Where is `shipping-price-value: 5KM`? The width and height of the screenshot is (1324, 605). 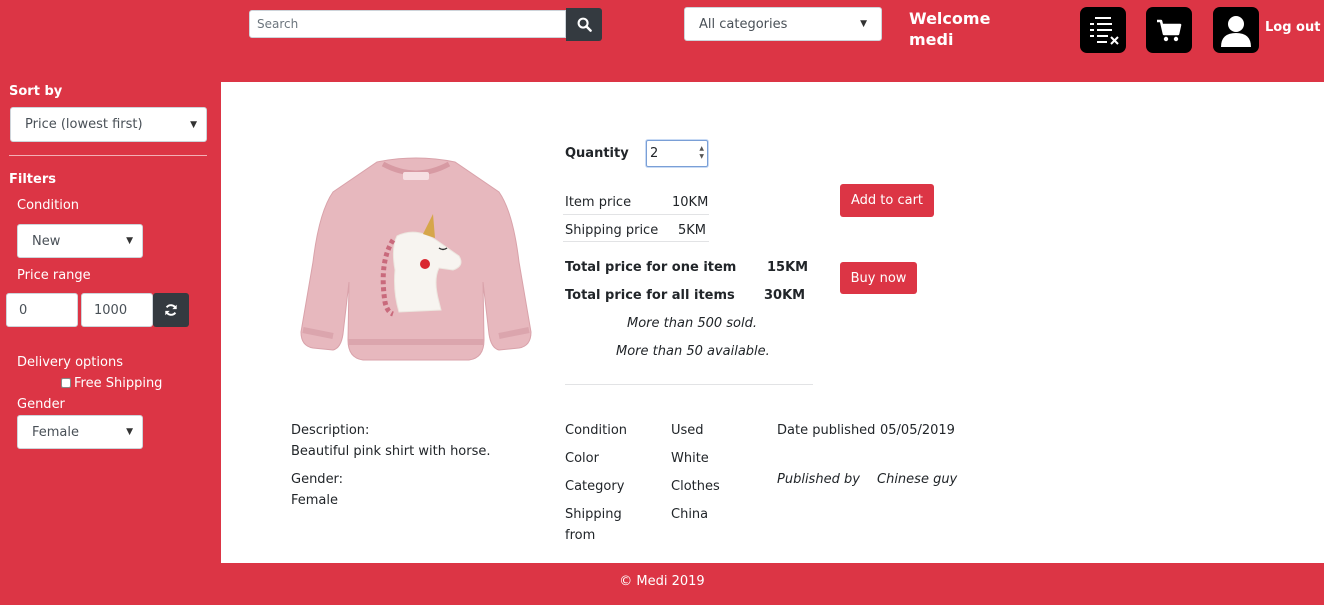
shipping-price-value: 5KM is located at coordinates (692, 230).